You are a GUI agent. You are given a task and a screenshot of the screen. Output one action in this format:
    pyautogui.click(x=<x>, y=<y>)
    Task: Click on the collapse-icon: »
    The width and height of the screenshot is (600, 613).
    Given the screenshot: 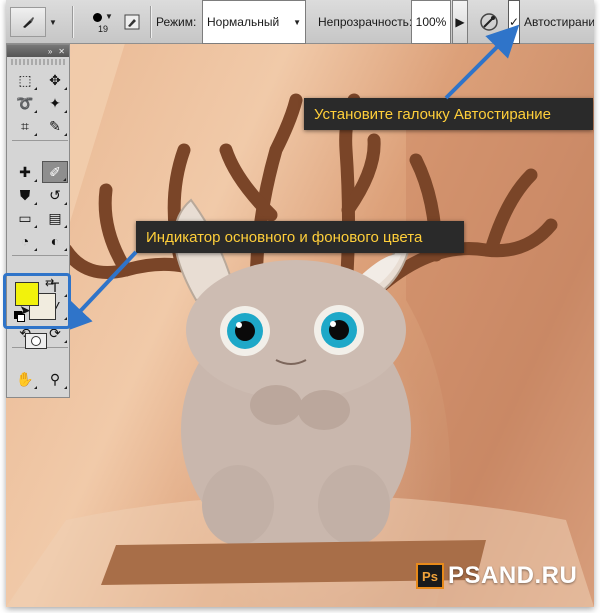 What is the action you would take?
    pyautogui.click(x=50, y=51)
    